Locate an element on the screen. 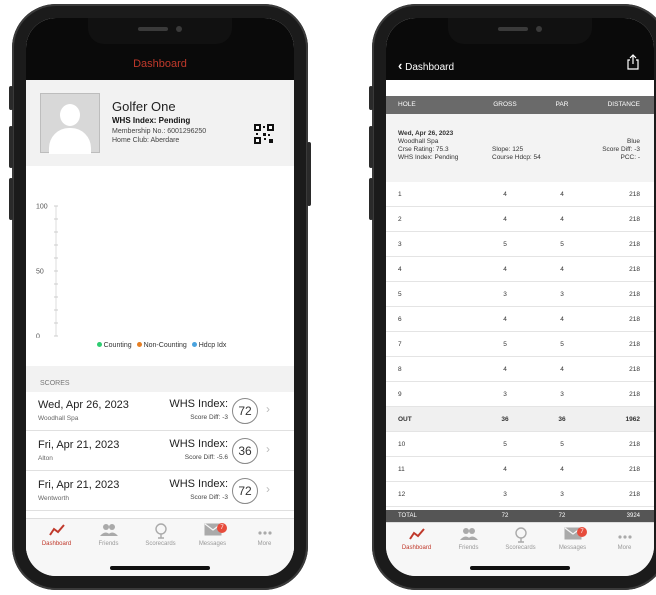  volume-up-button is located at coordinates (371, 147).